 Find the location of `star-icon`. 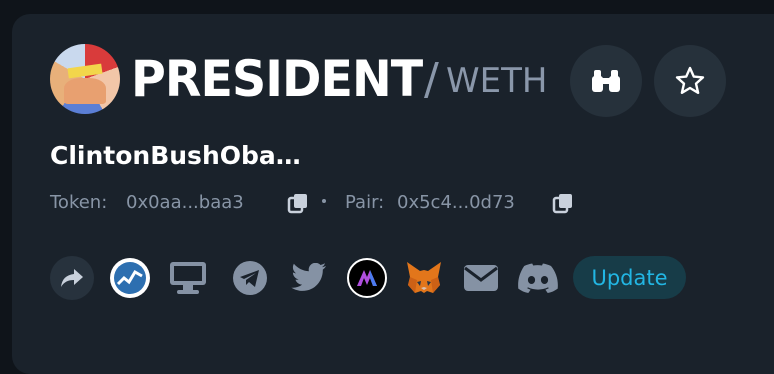

star-icon is located at coordinates (690, 80).